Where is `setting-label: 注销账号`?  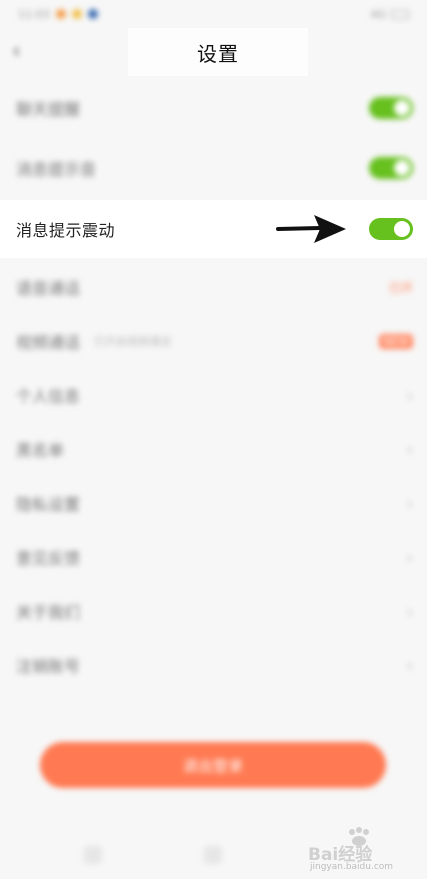 setting-label: 注销账号 is located at coordinates (48, 666).